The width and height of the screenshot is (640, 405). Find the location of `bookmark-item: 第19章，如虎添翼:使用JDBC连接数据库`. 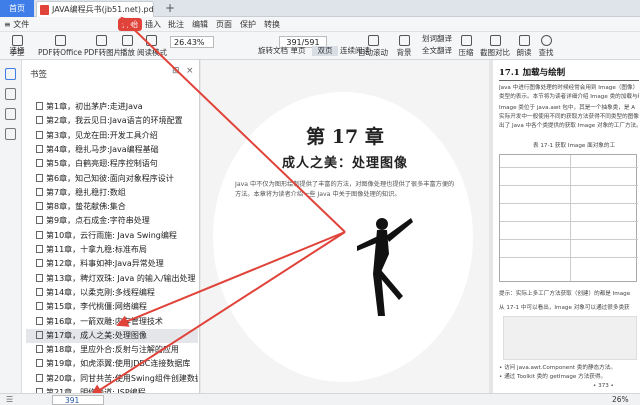

bookmark-item: 第19章，如虎添翼:使用JDBC连接数据库 is located at coordinates (112, 364).